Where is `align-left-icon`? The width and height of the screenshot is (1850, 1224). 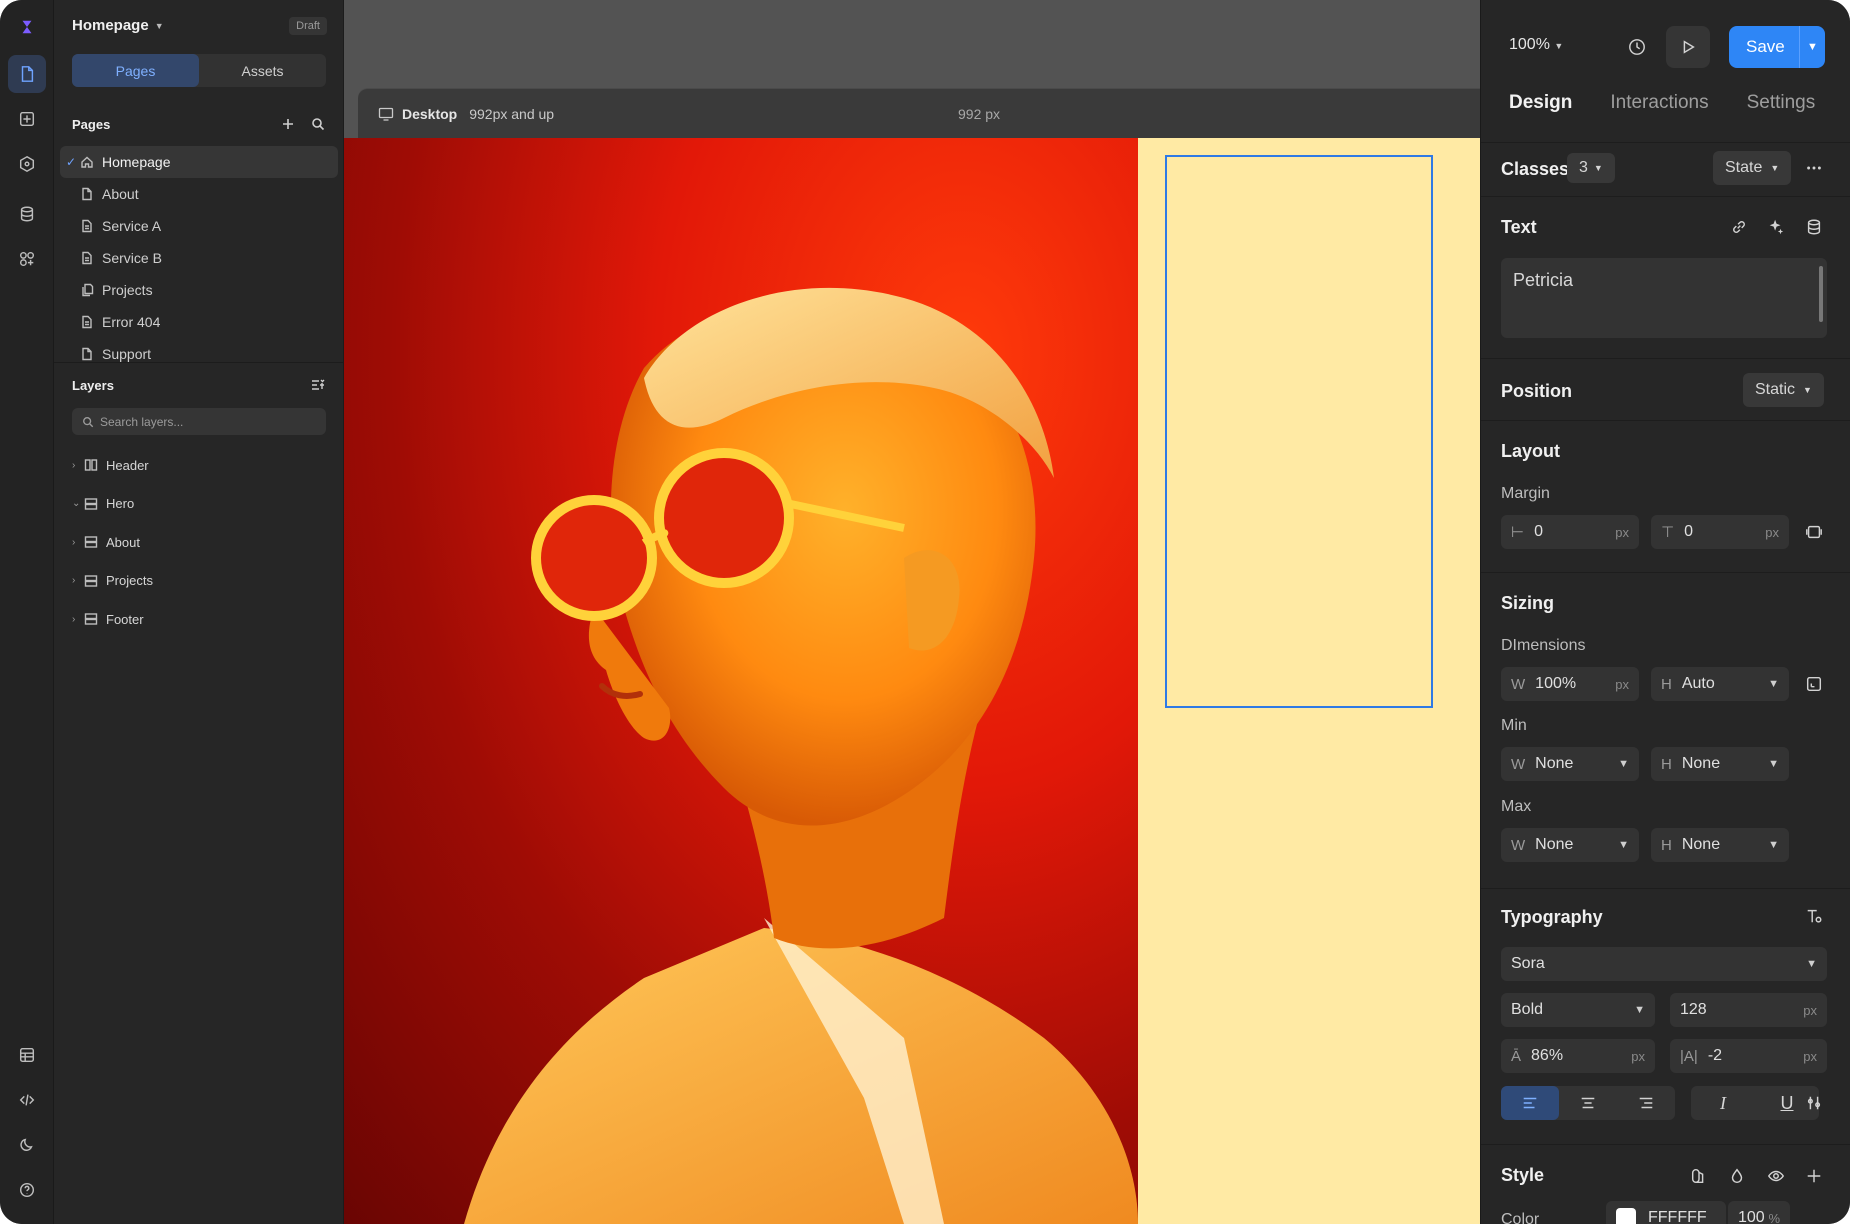 align-left-icon is located at coordinates (1530, 1103).